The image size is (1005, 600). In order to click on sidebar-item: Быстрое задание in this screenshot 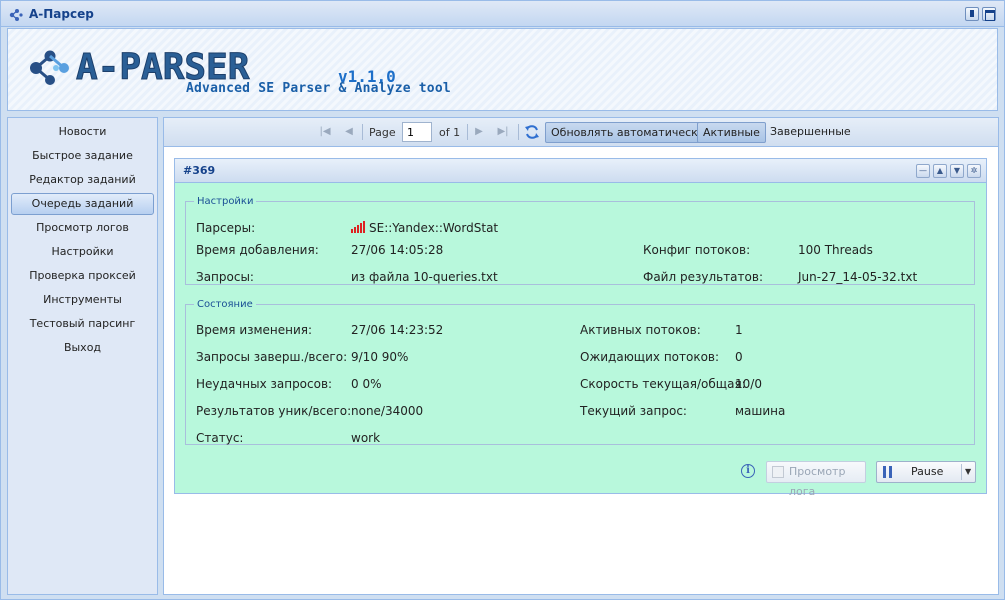, I will do `click(82, 156)`.